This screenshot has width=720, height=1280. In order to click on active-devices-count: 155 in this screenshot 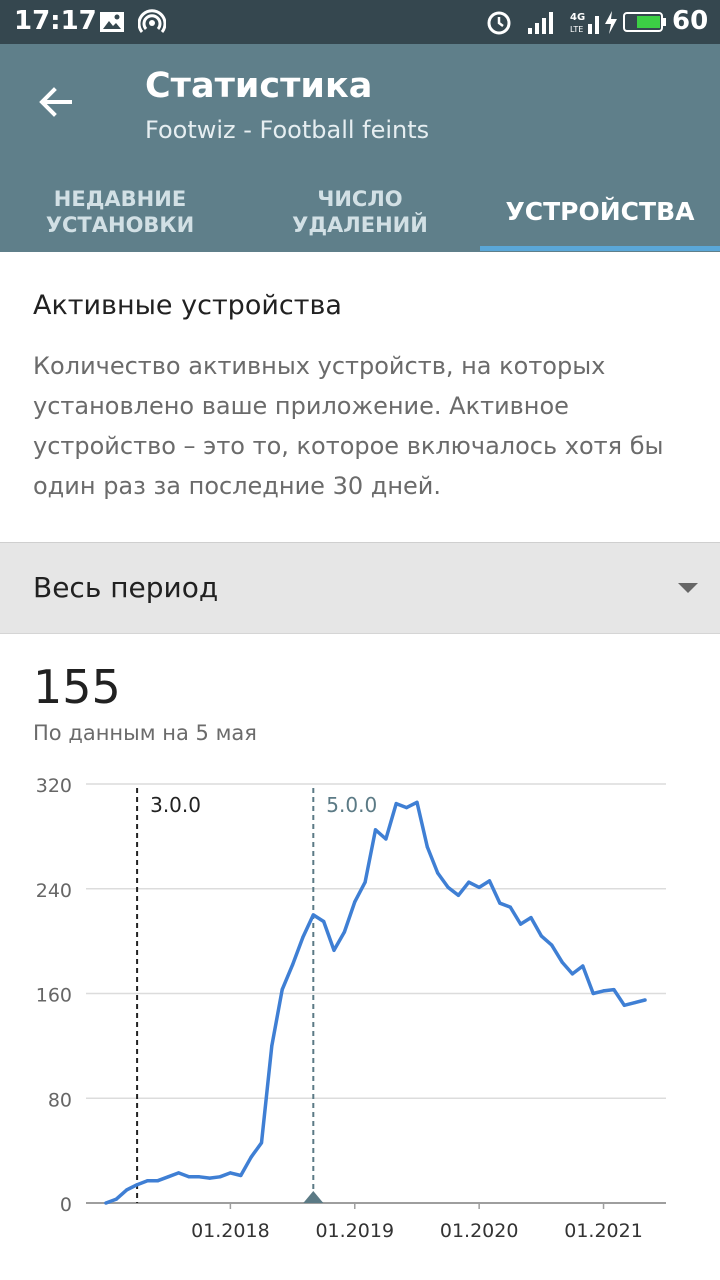, I will do `click(77, 687)`.